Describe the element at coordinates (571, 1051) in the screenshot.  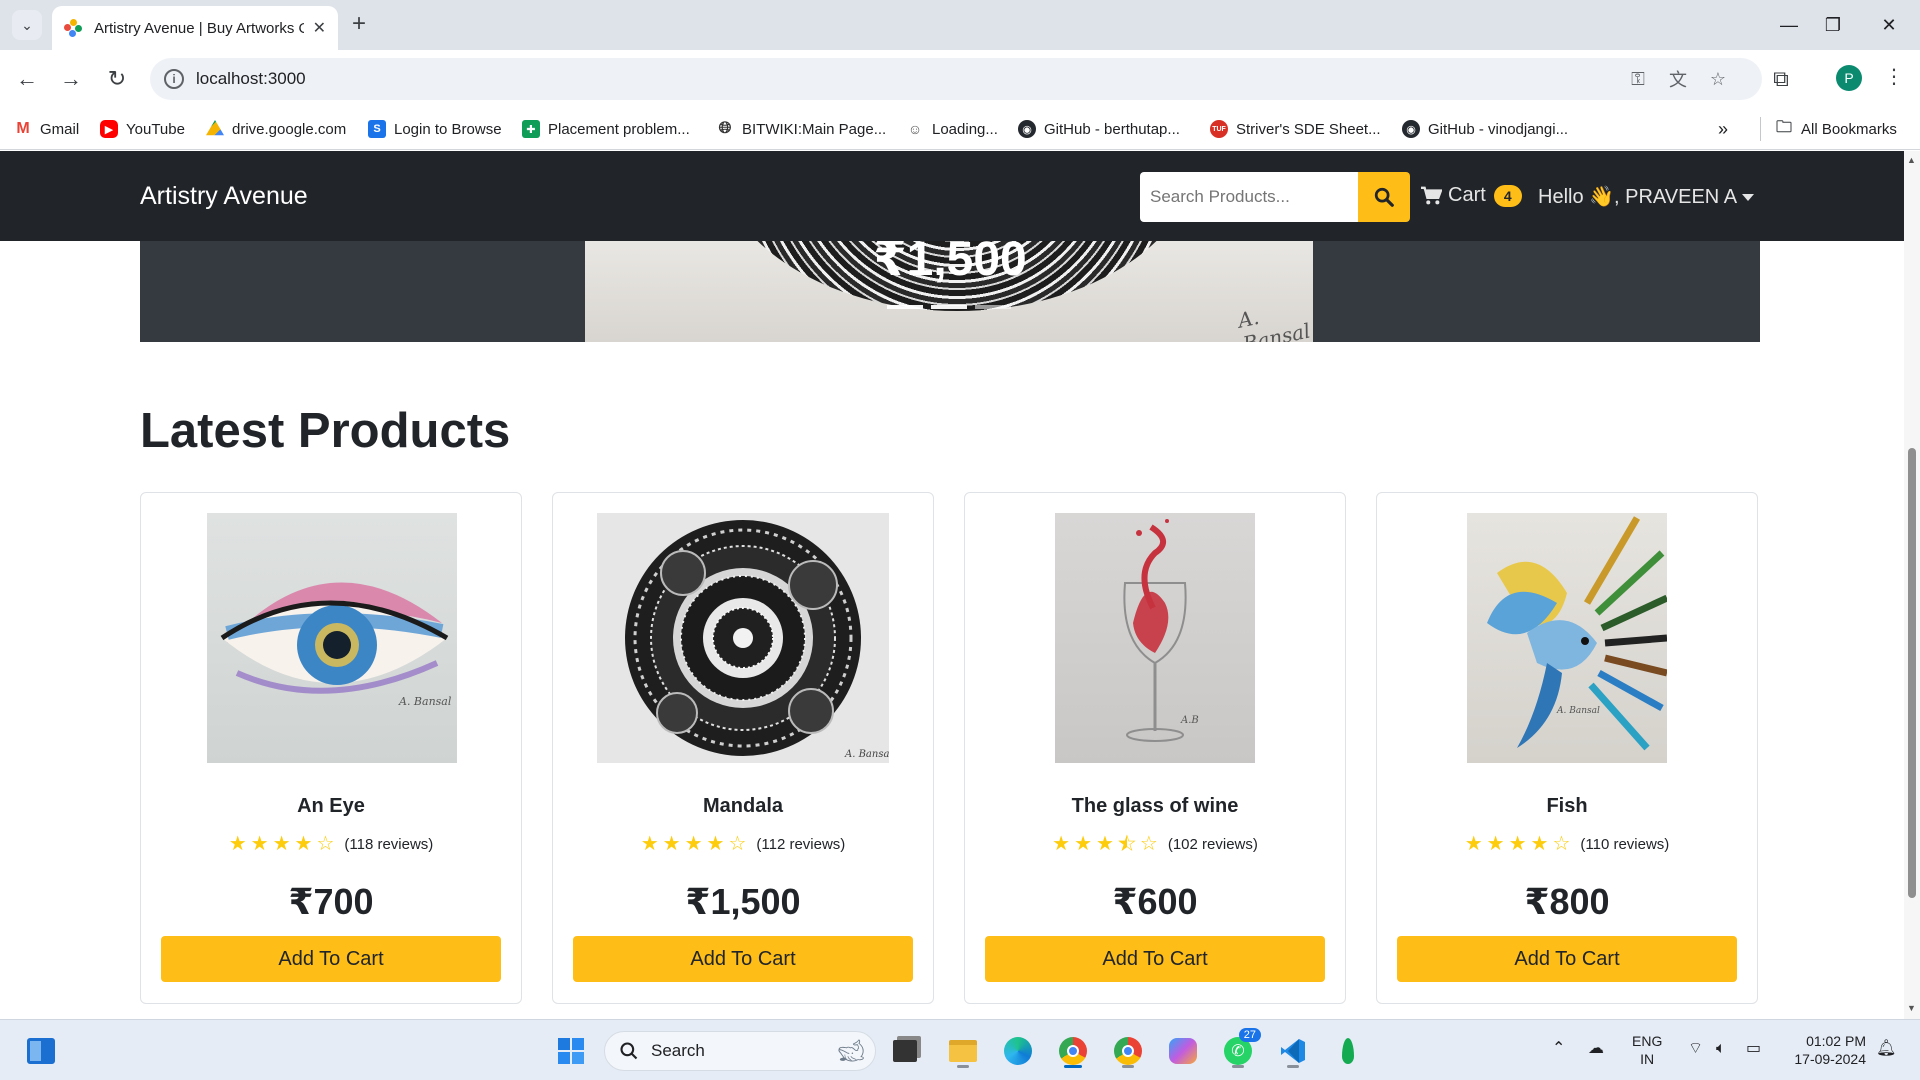
I see `start-windows-icon` at that location.